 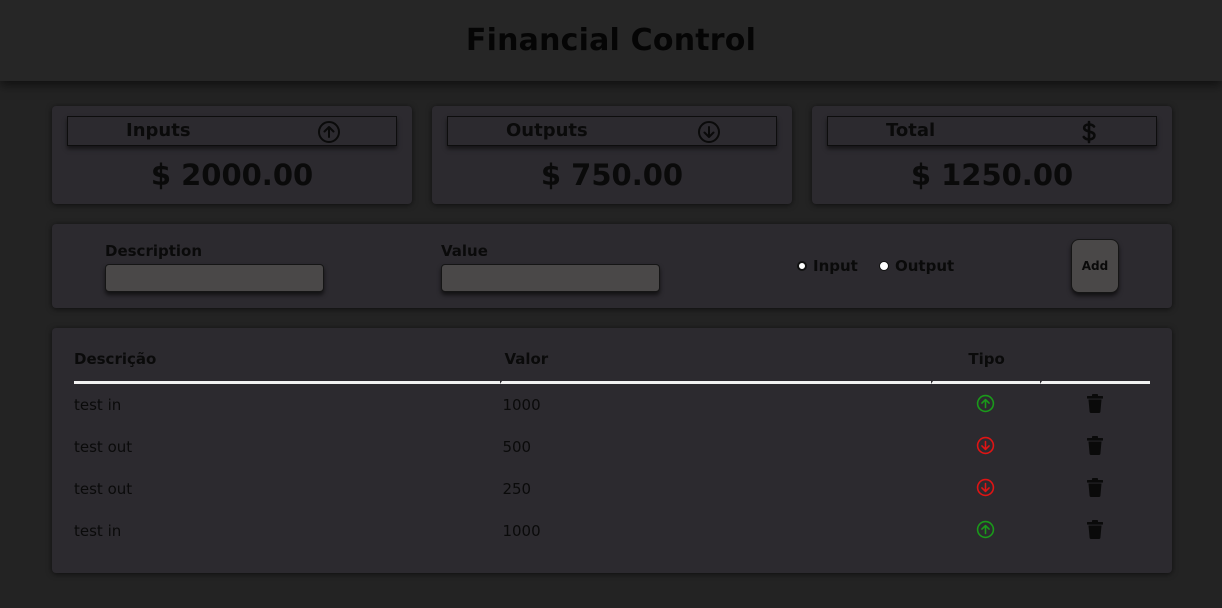 What do you see at coordinates (612, 447) in the screenshot?
I see `table-row: test out 500` at bounding box center [612, 447].